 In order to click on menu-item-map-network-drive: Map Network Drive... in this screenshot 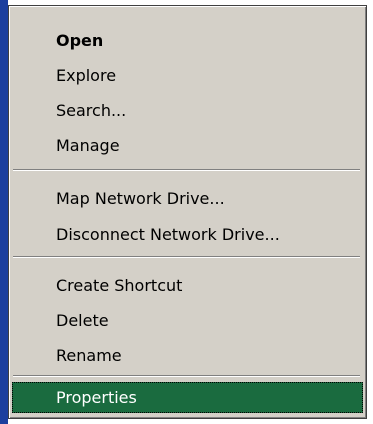, I will do `click(187, 198)`.